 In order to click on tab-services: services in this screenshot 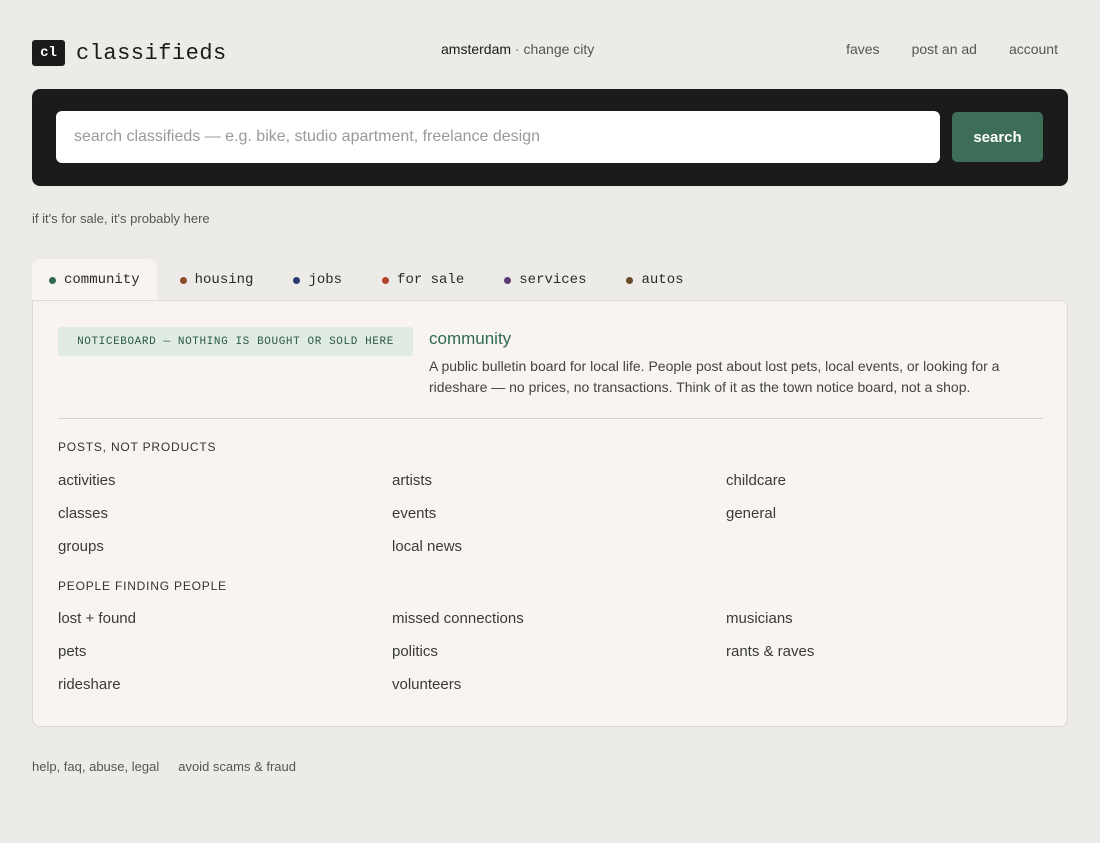, I will do `click(545, 280)`.